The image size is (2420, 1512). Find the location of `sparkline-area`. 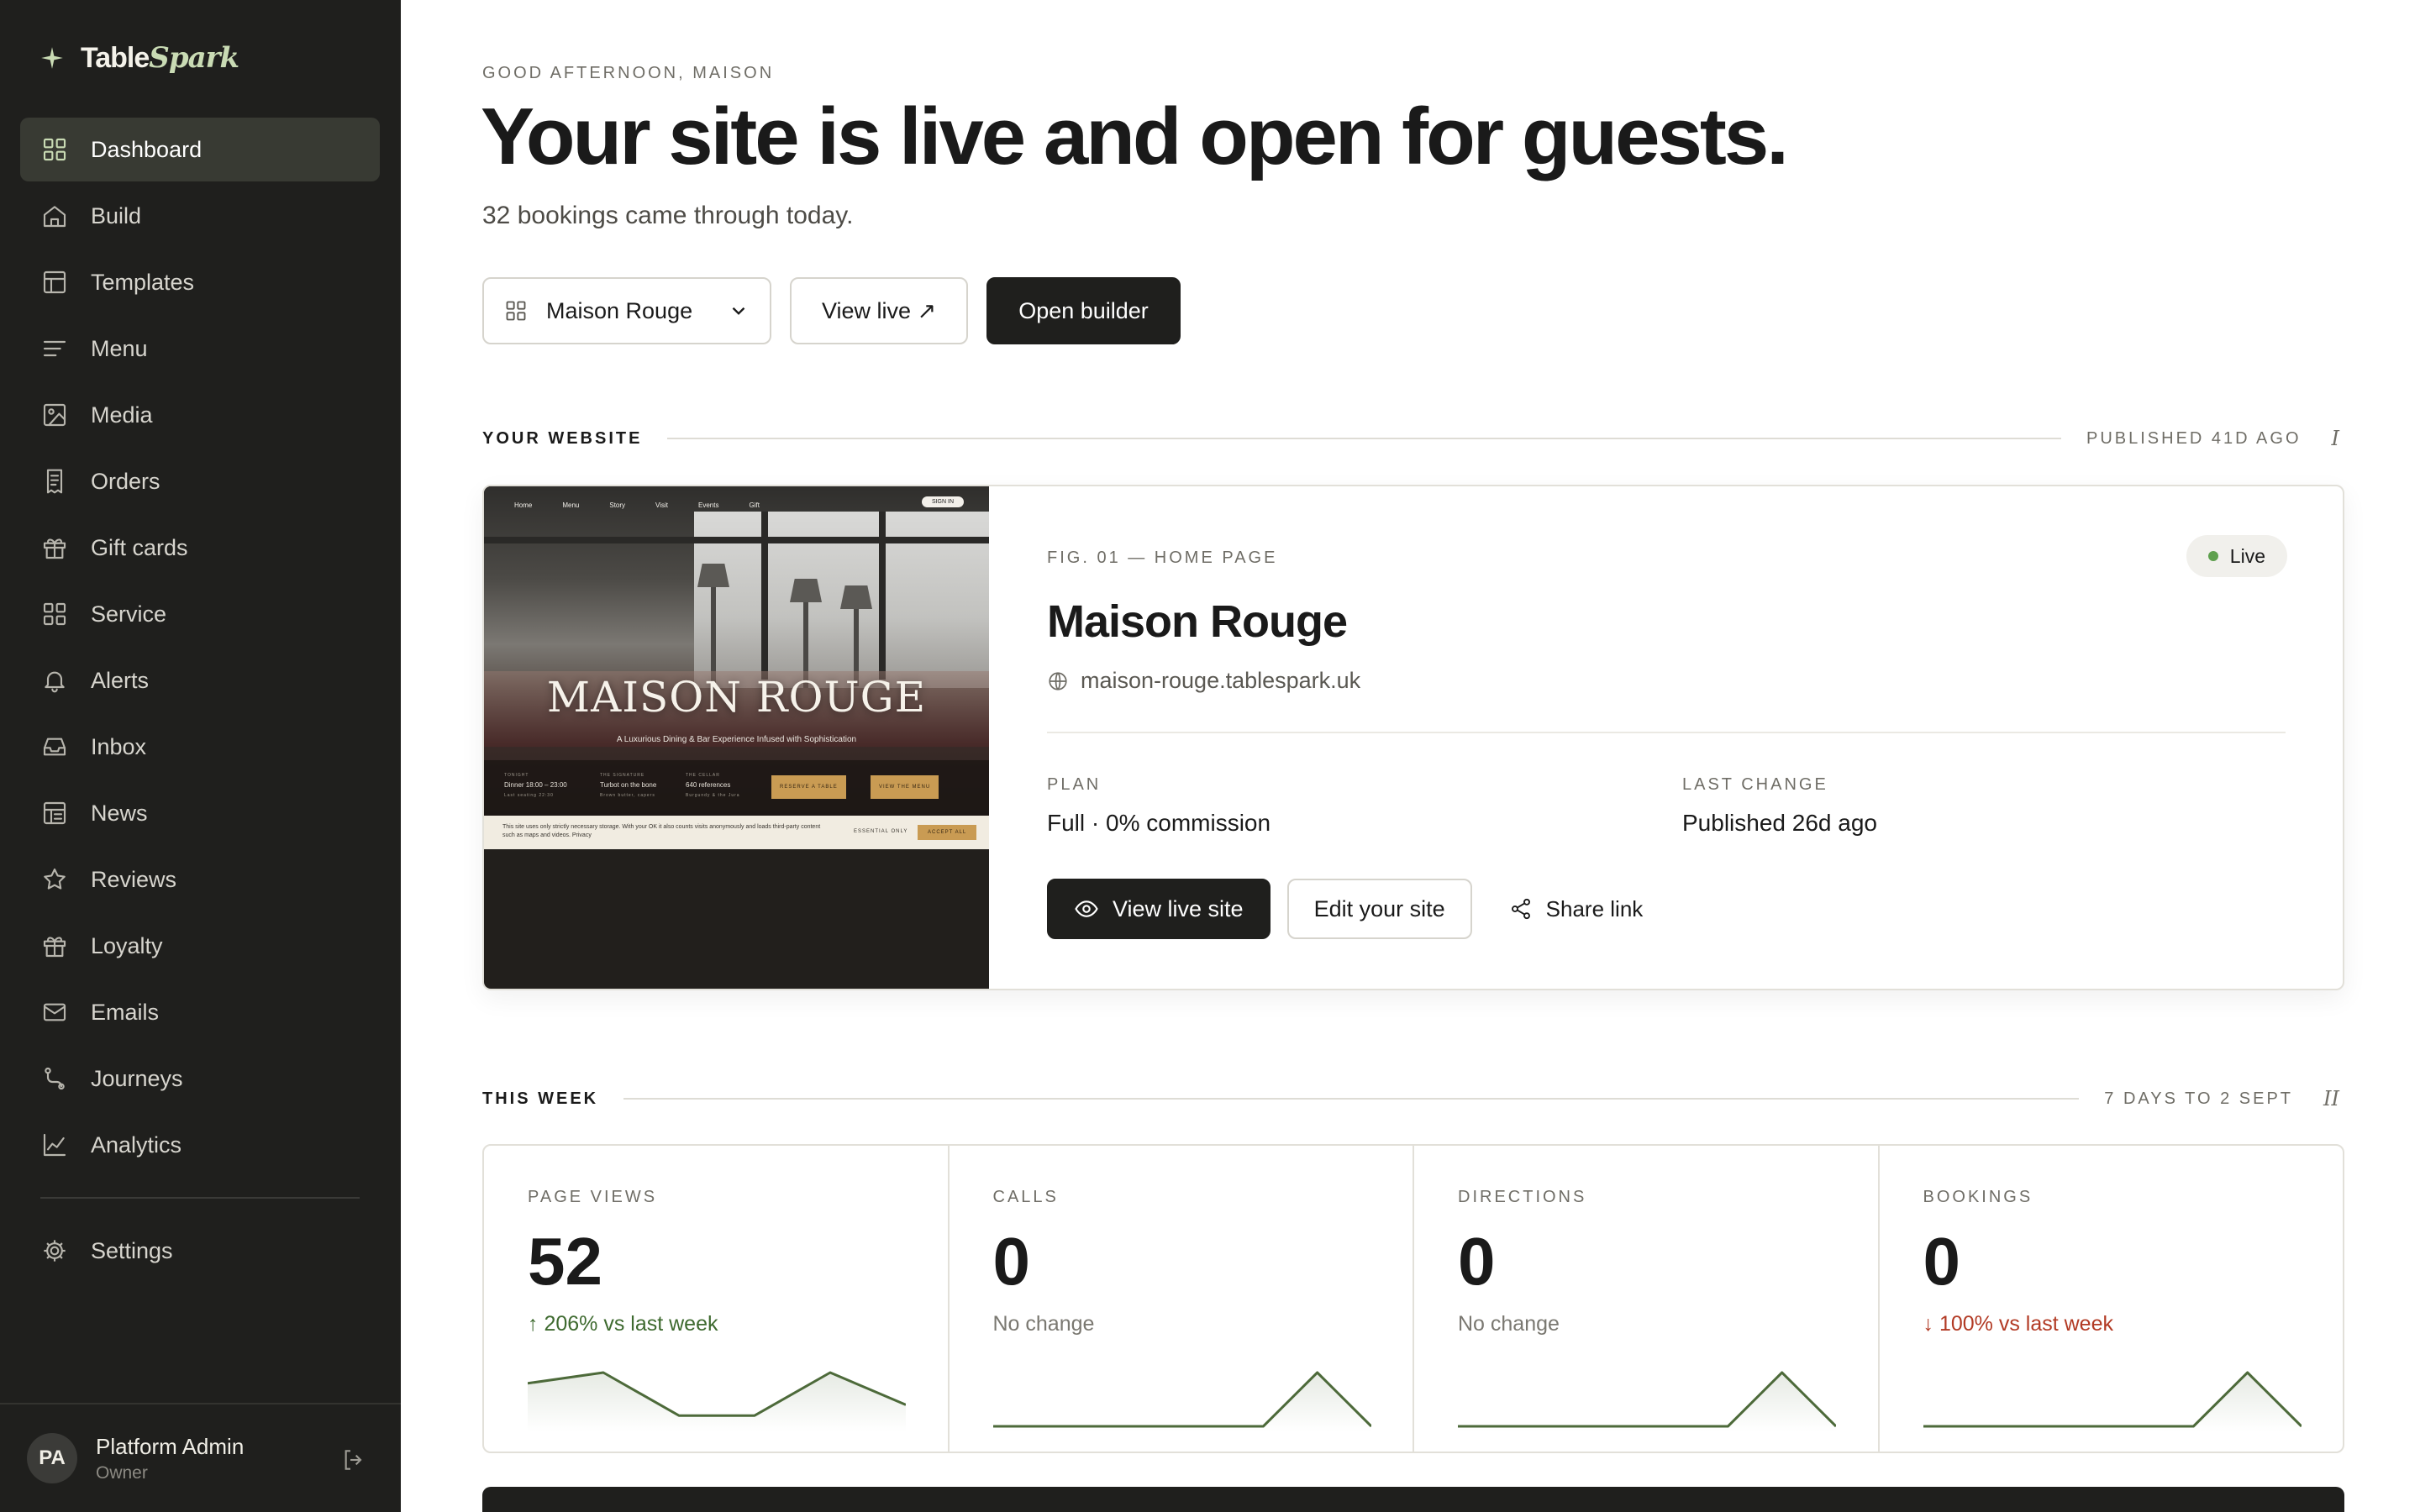

sparkline-area is located at coordinates (1181, 1402).